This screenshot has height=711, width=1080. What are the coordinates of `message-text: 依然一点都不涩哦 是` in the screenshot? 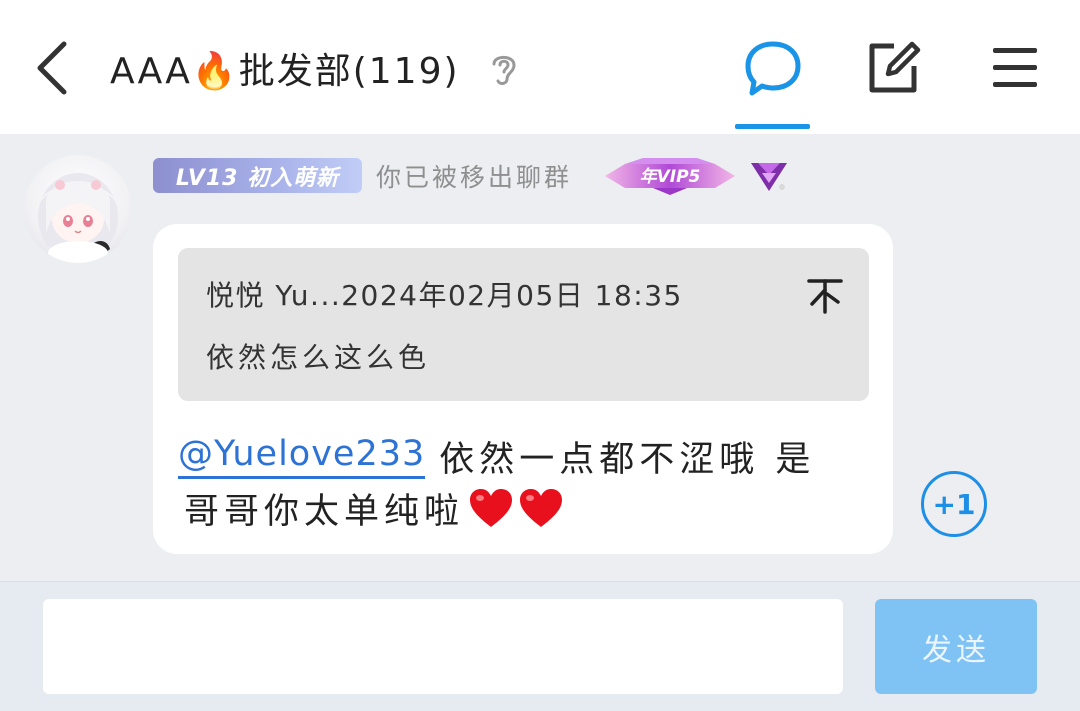 It's located at (627, 459).